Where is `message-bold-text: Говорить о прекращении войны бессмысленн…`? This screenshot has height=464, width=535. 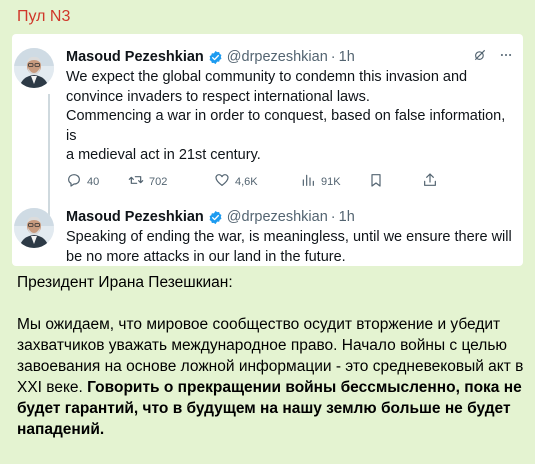
message-bold-text: Говорить о прекращении войны бессмысленн… is located at coordinates (269, 408).